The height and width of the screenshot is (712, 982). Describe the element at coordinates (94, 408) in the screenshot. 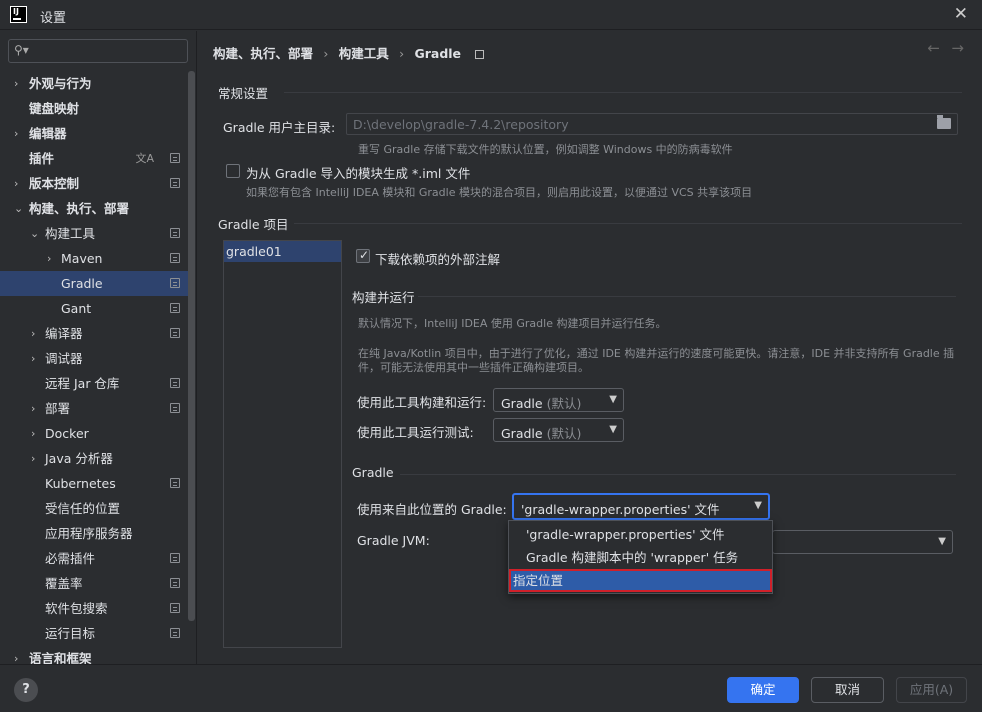

I see `sidebar-item-deployment: › 部署` at that location.